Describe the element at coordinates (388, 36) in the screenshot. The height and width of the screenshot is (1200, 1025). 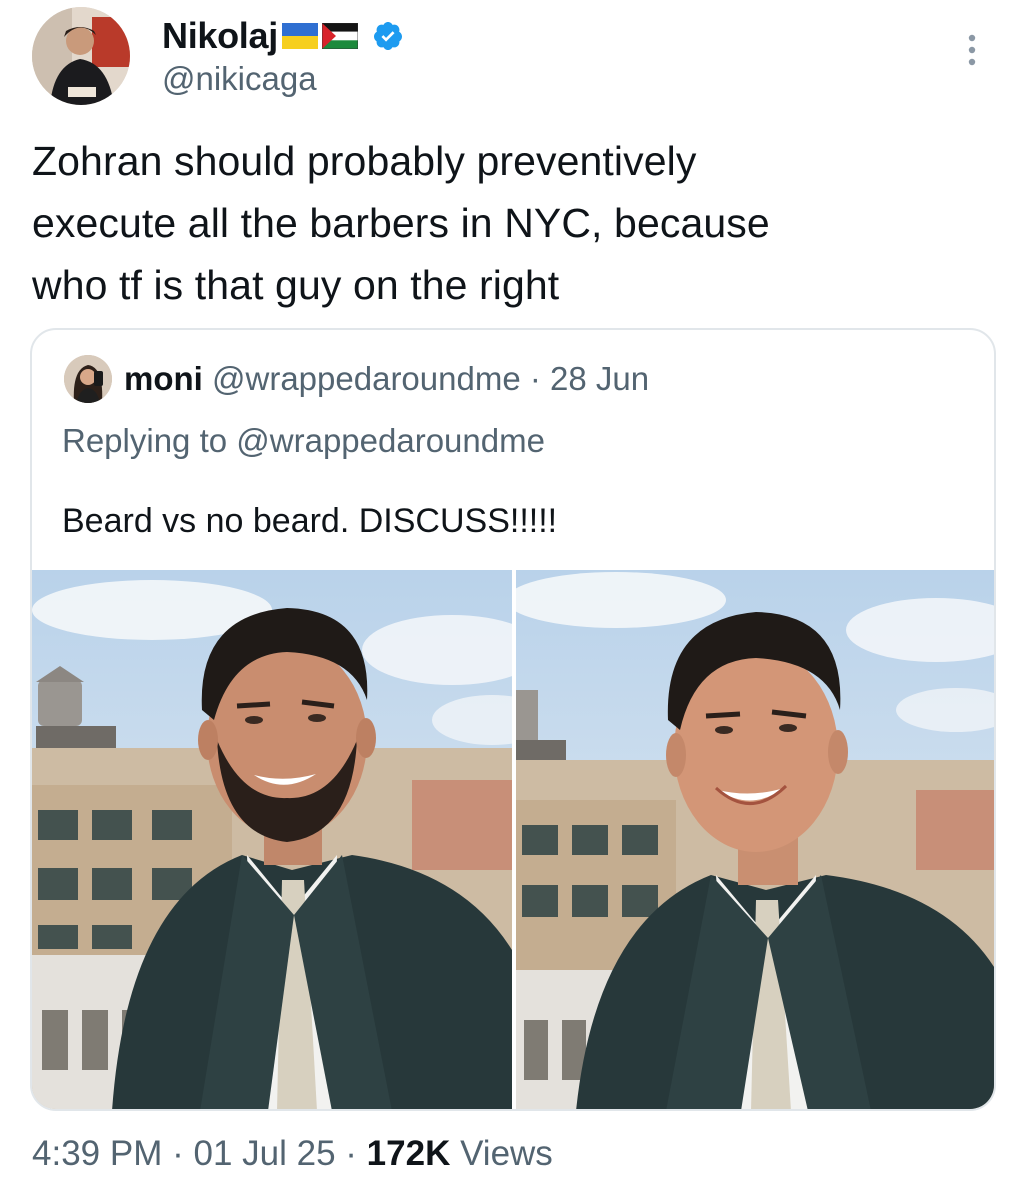
I see `verified-badge-icon` at that location.